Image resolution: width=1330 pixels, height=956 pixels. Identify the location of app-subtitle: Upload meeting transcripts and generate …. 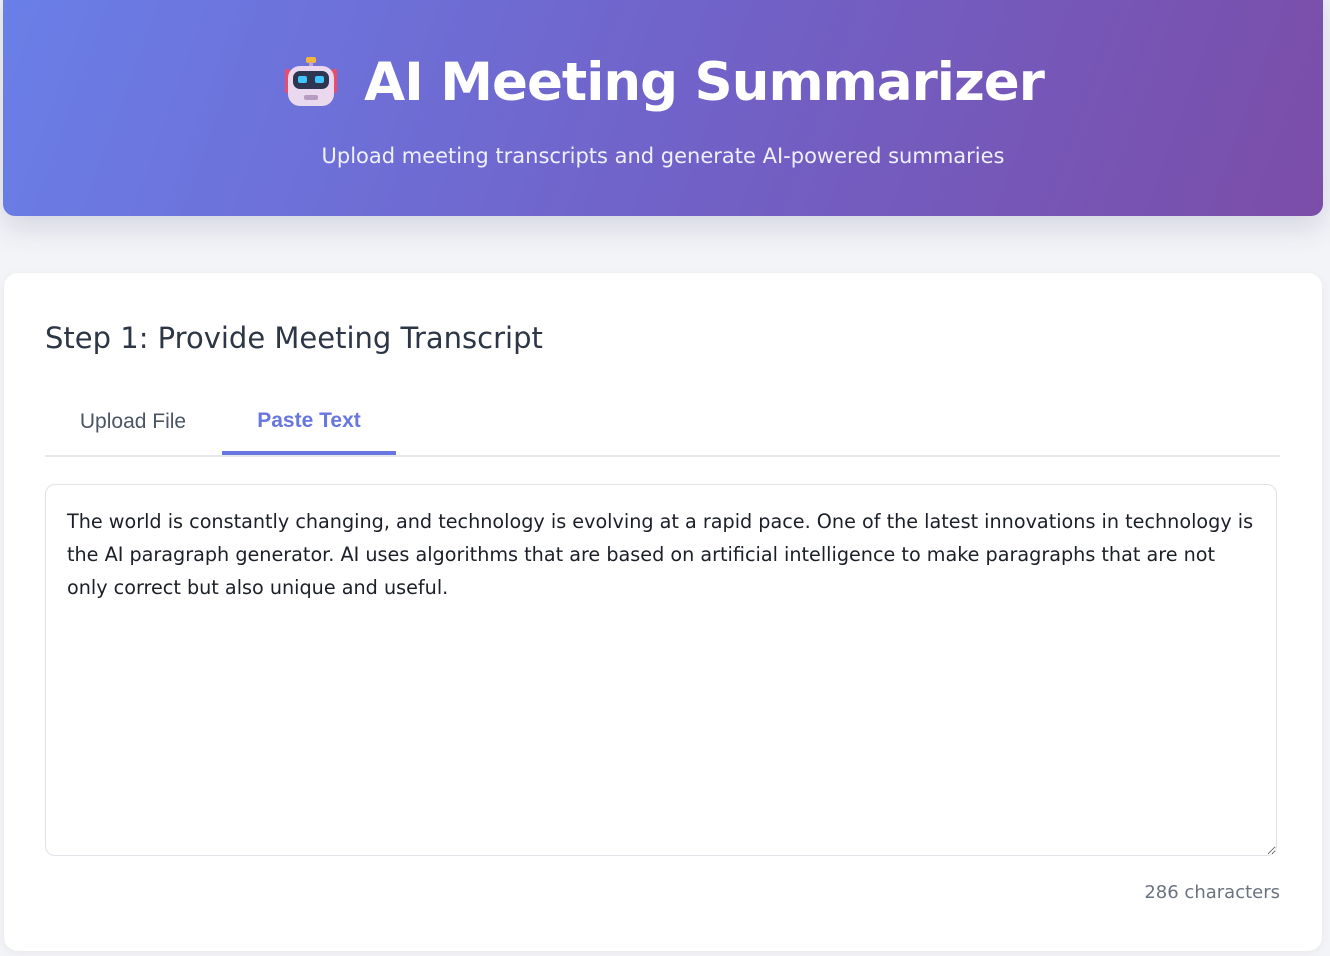
(663, 156).